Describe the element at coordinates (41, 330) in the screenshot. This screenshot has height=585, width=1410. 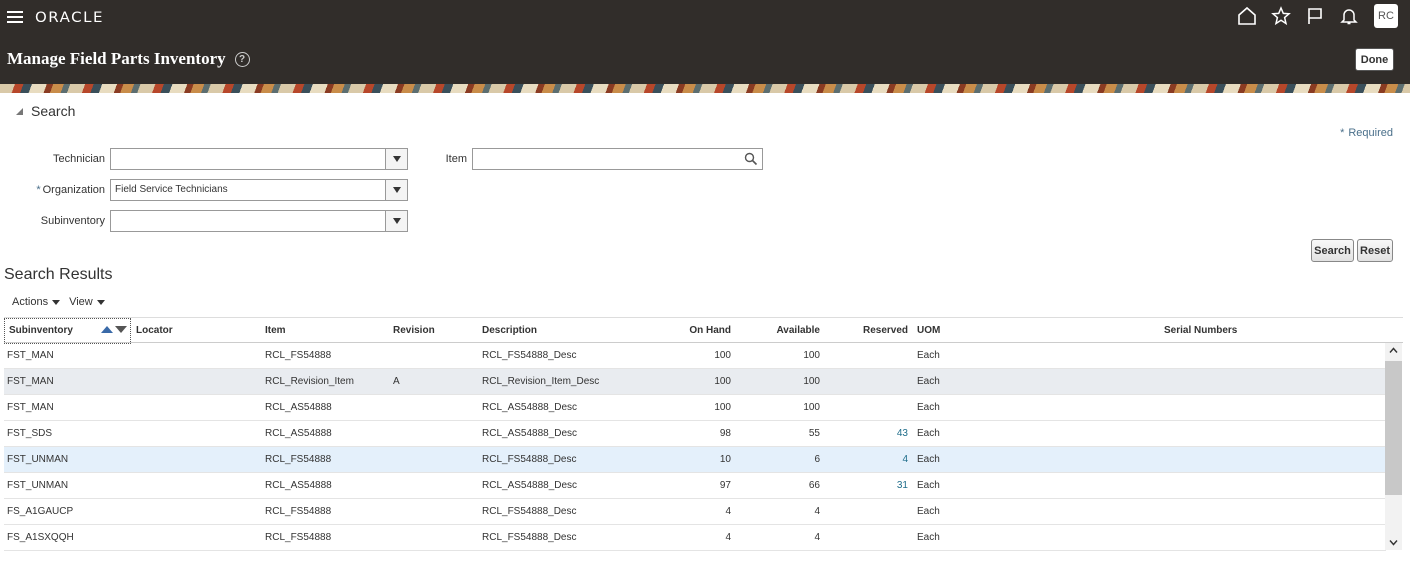
I see `column-subinventory-label: Subinventory` at that location.